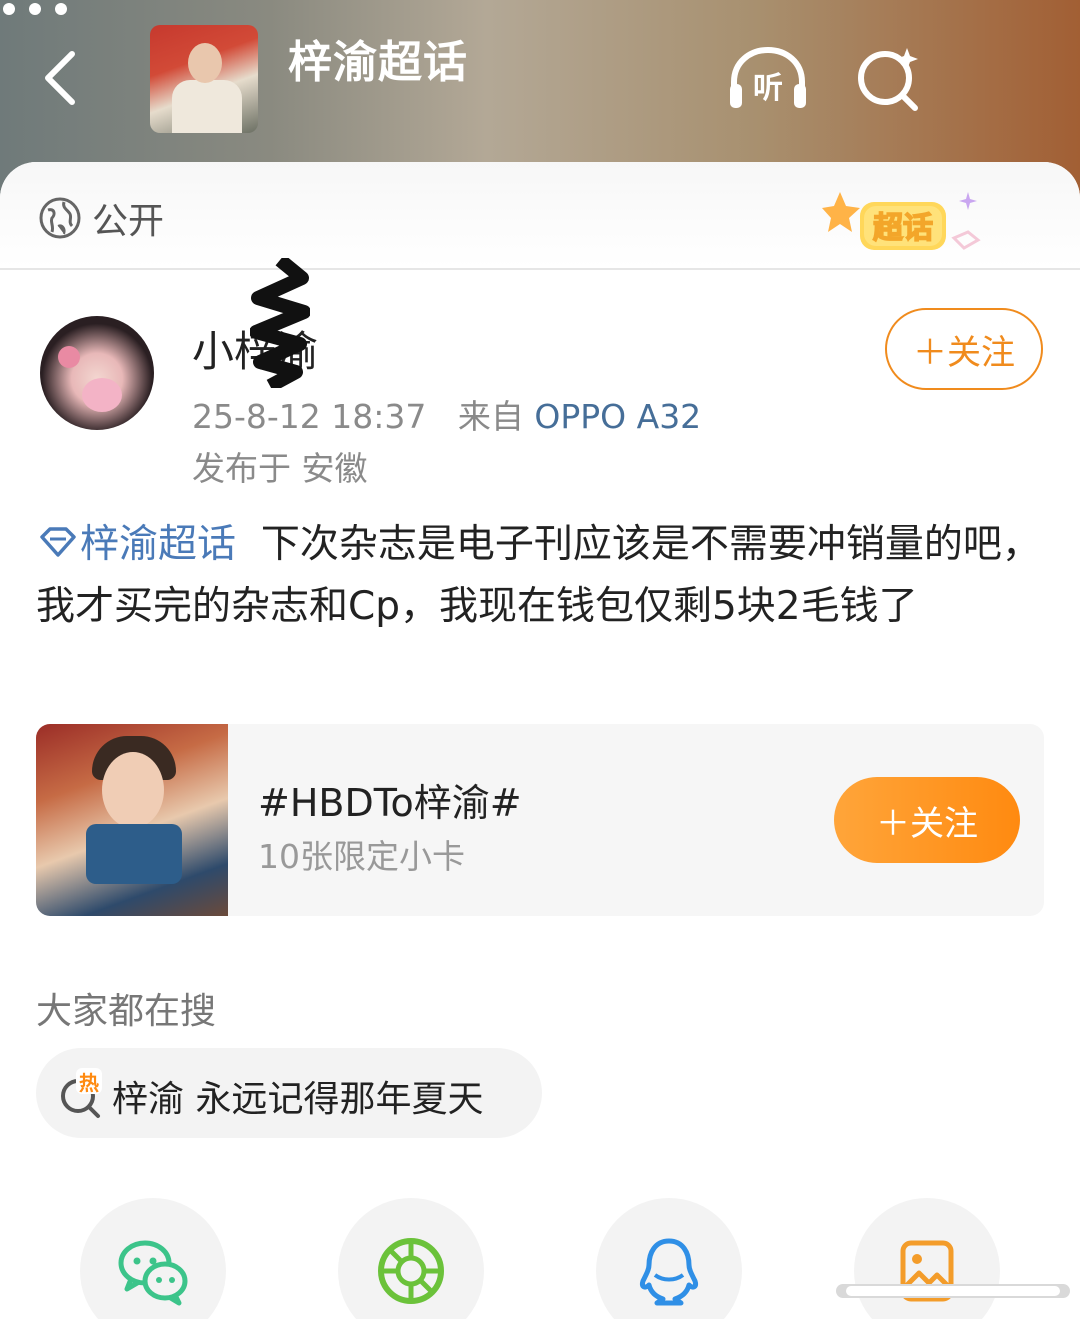 The width and height of the screenshot is (1080, 1319). I want to click on trending-search-label: 大家都在搜, so click(126, 1011).